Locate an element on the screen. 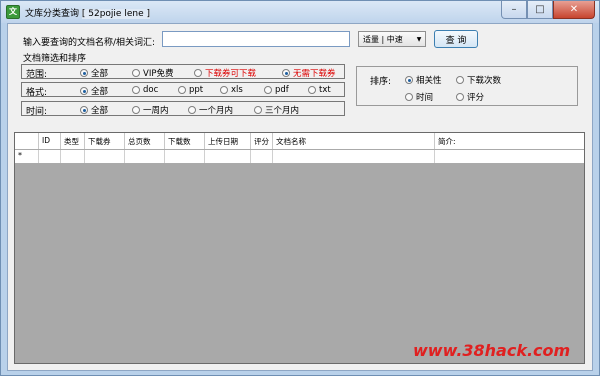 The height and width of the screenshot is (376, 600). format-radio-doc: doc is located at coordinates (145, 90).